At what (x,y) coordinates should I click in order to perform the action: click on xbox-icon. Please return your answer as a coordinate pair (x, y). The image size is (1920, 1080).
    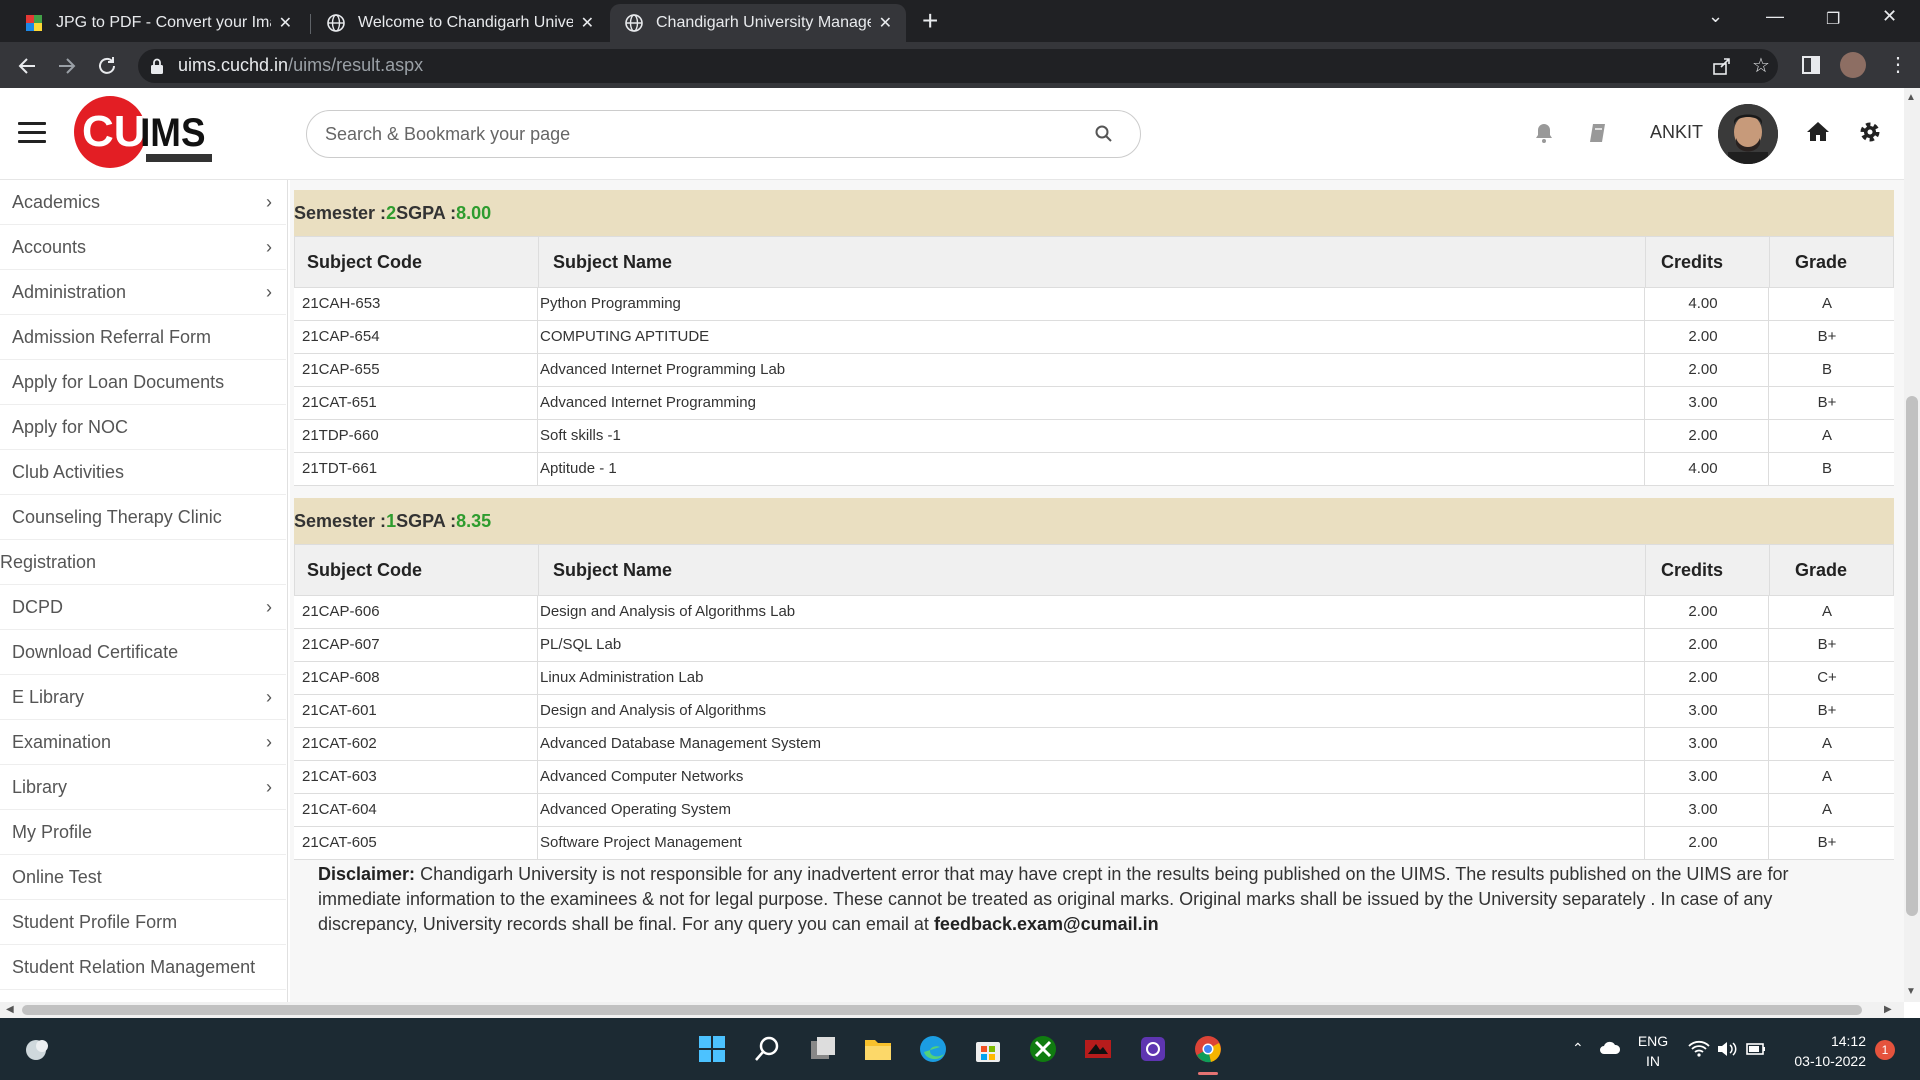
    Looking at the image, I should click on (1043, 1049).